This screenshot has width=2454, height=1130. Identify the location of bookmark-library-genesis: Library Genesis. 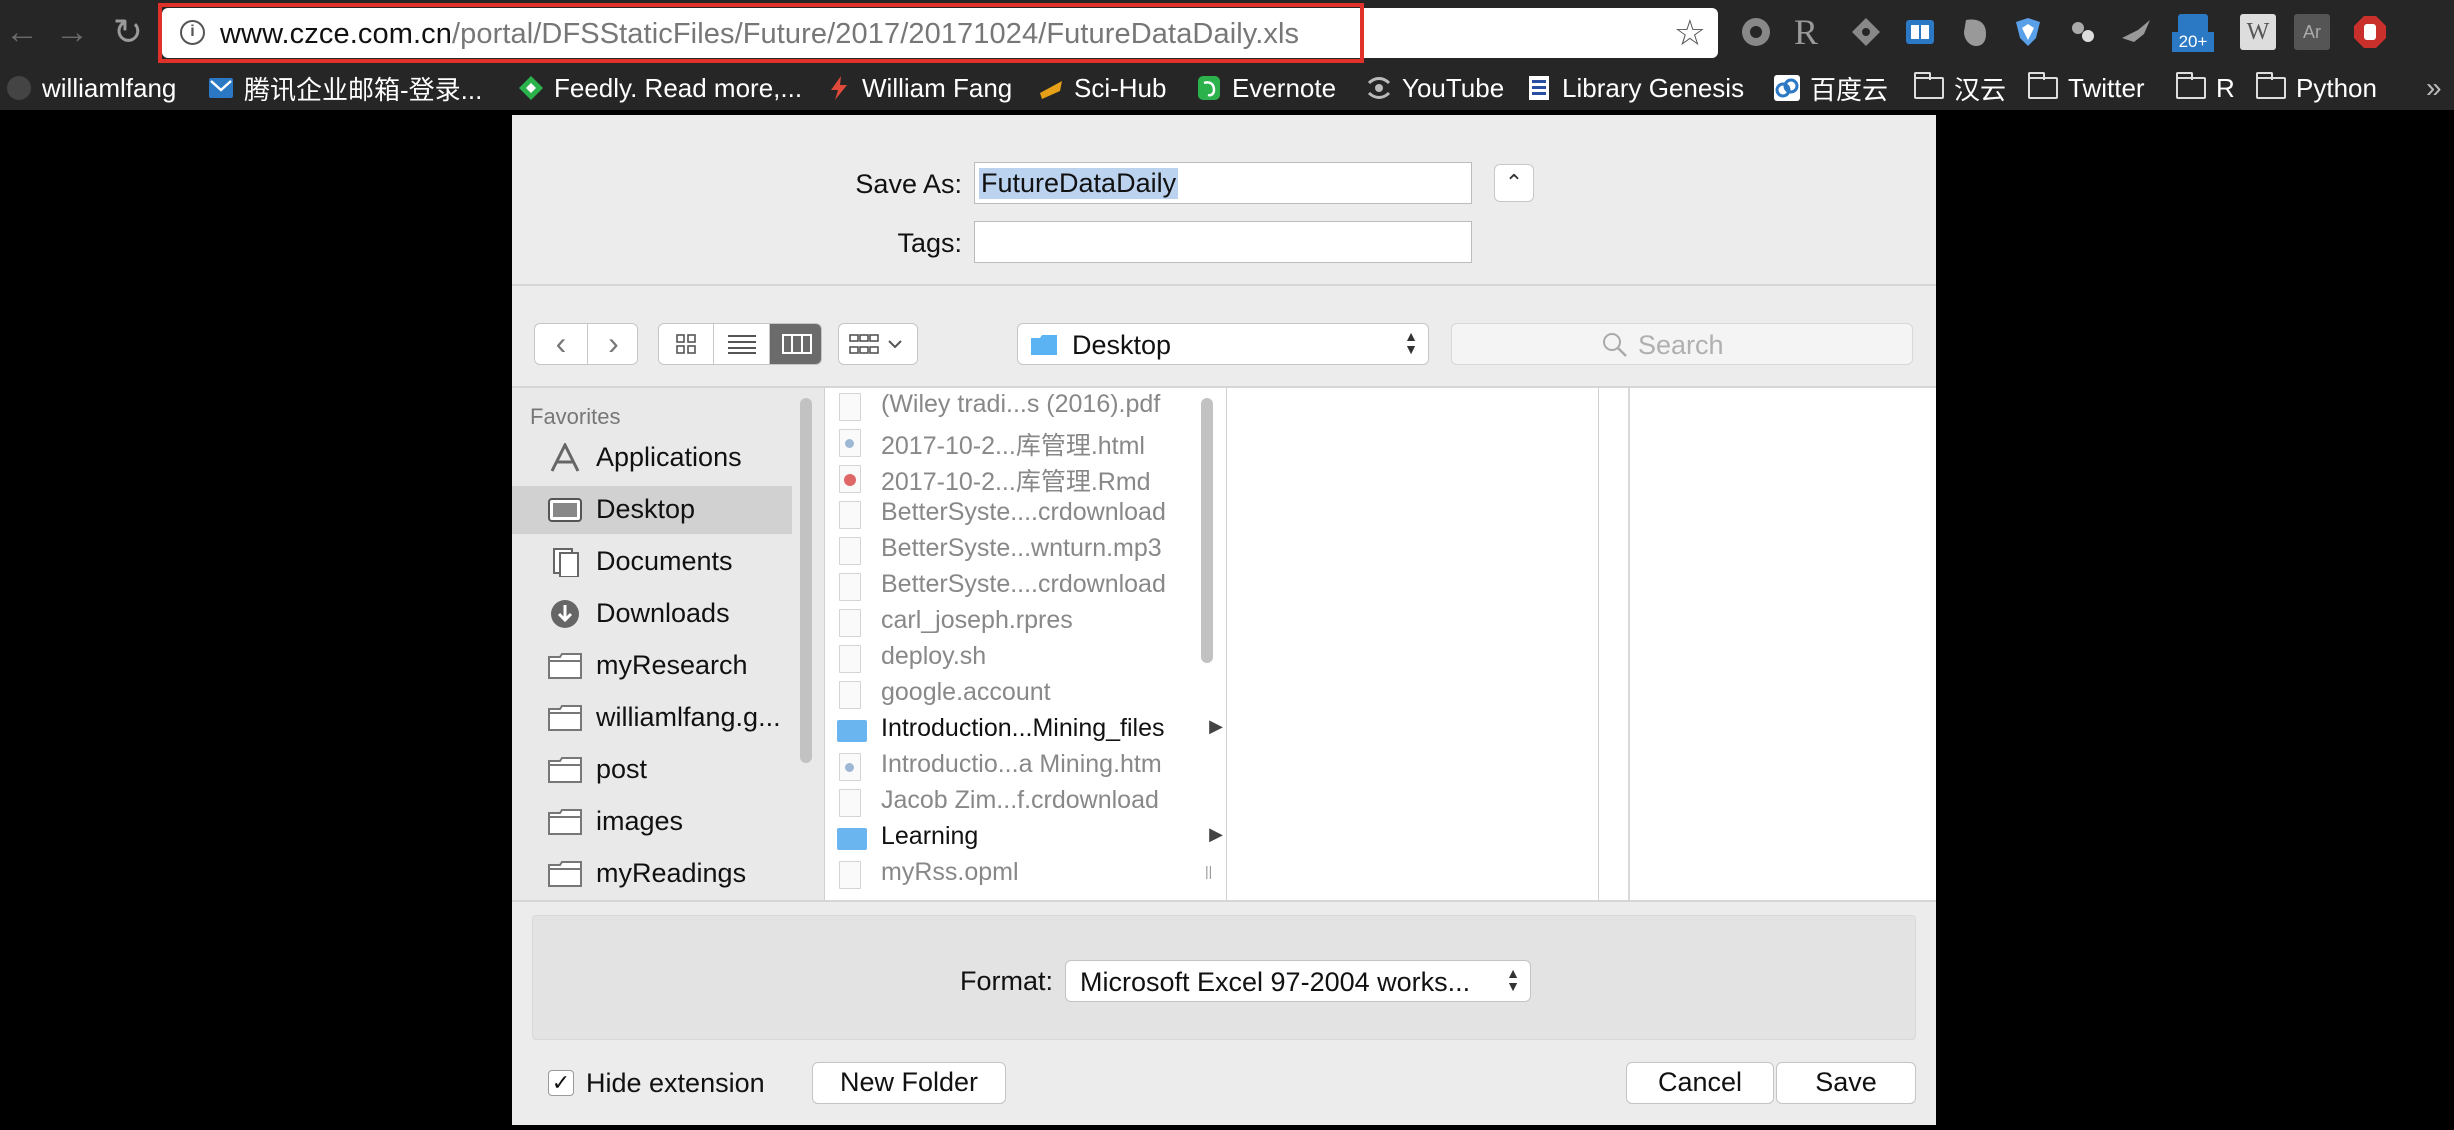
(1635, 88).